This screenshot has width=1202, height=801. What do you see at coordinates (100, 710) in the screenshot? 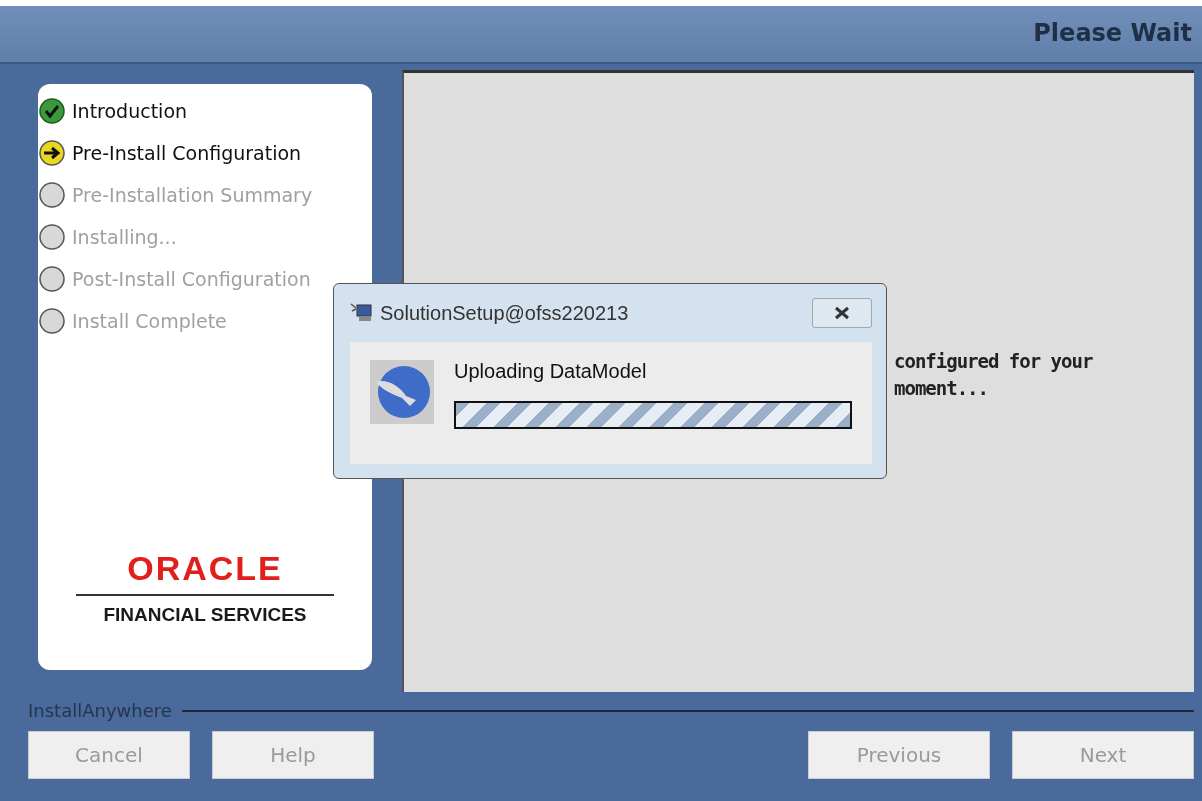
I see `vendor-label: InstallAnywhere` at bounding box center [100, 710].